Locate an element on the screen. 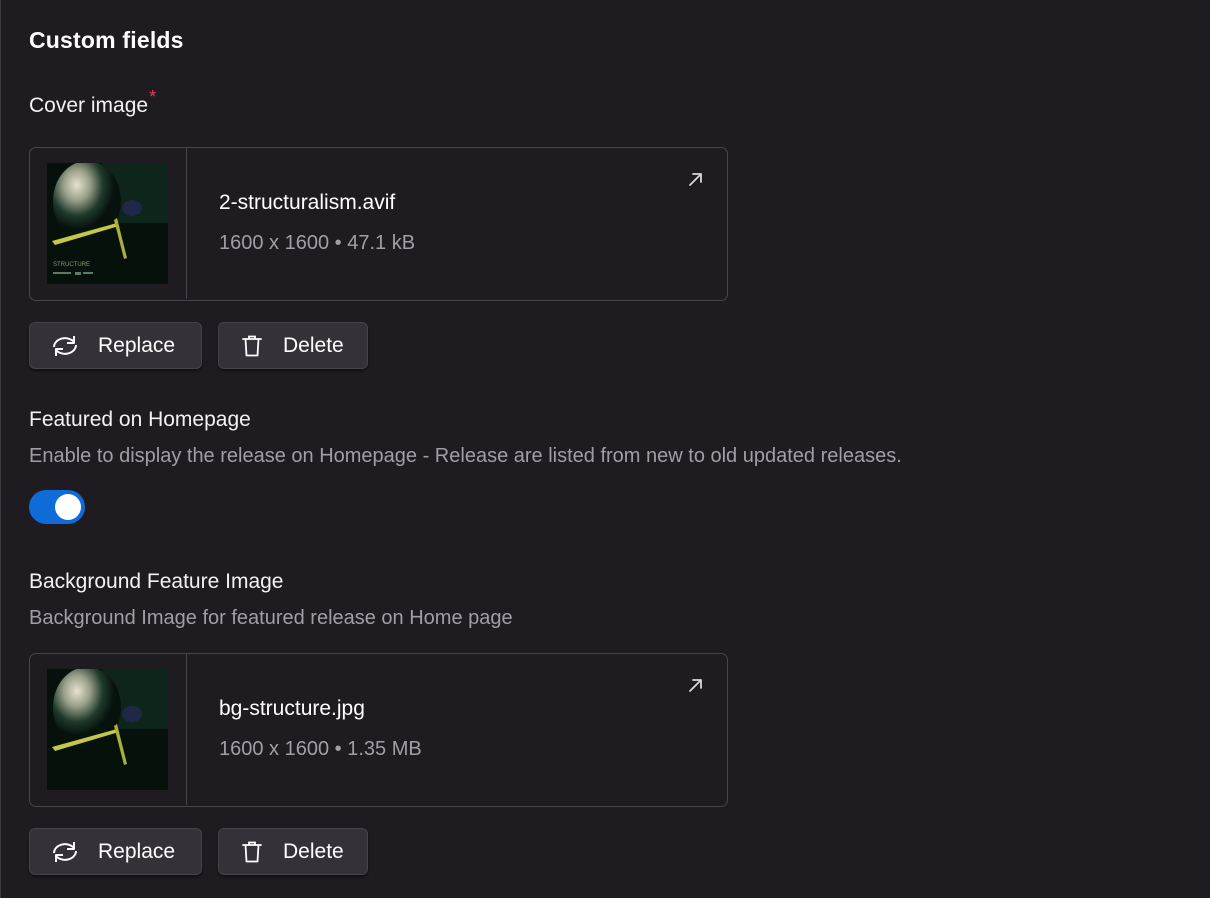 Image resolution: width=1210 pixels, height=898 pixels. cover-image-file-name: 2-structuralism.avif is located at coordinates (307, 202).